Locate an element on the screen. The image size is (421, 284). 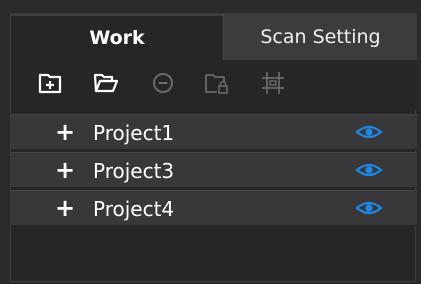
project-label: Project1 is located at coordinates (134, 133).